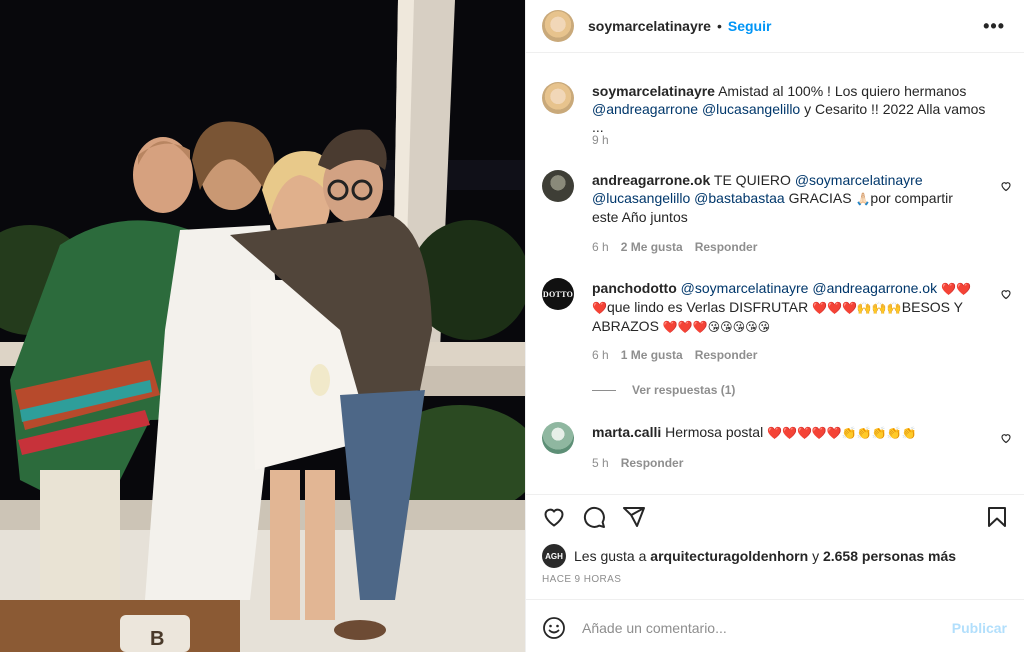 This screenshot has height=652, width=1024. I want to click on likes-connector: y, so click(816, 556).